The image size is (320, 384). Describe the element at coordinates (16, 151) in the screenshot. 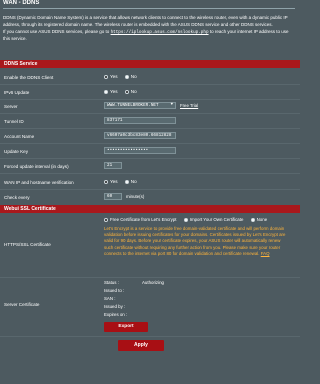

I see `update-key-label: Update Key` at that location.